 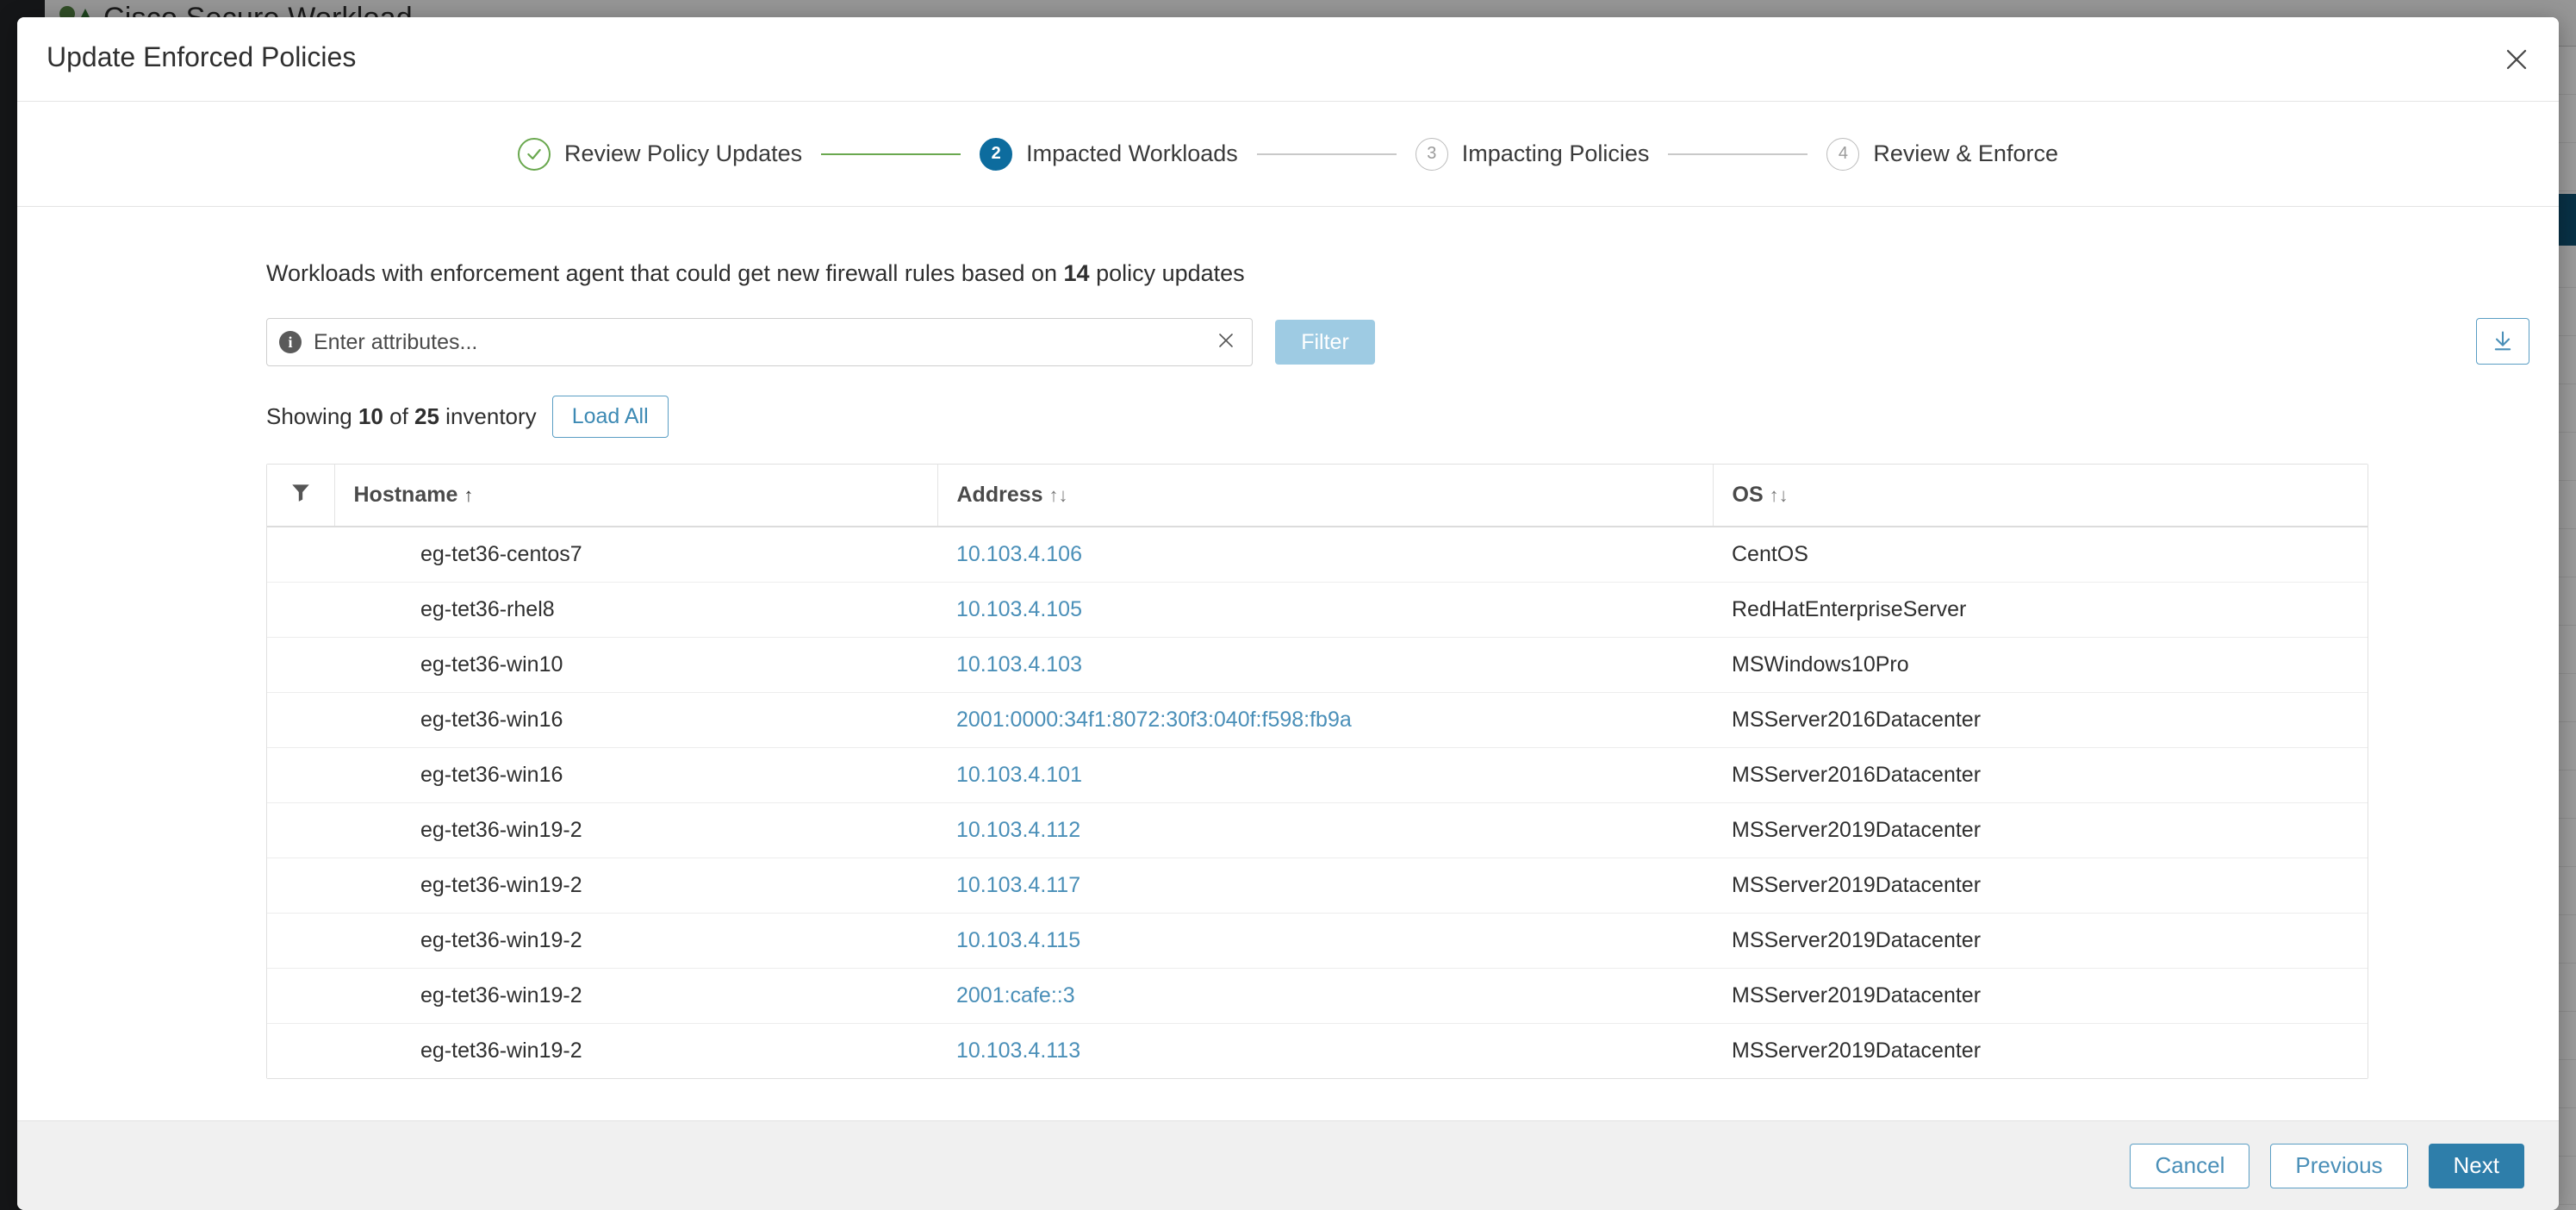 I want to click on sort-indicator-hostname: ↑, so click(x=469, y=495).